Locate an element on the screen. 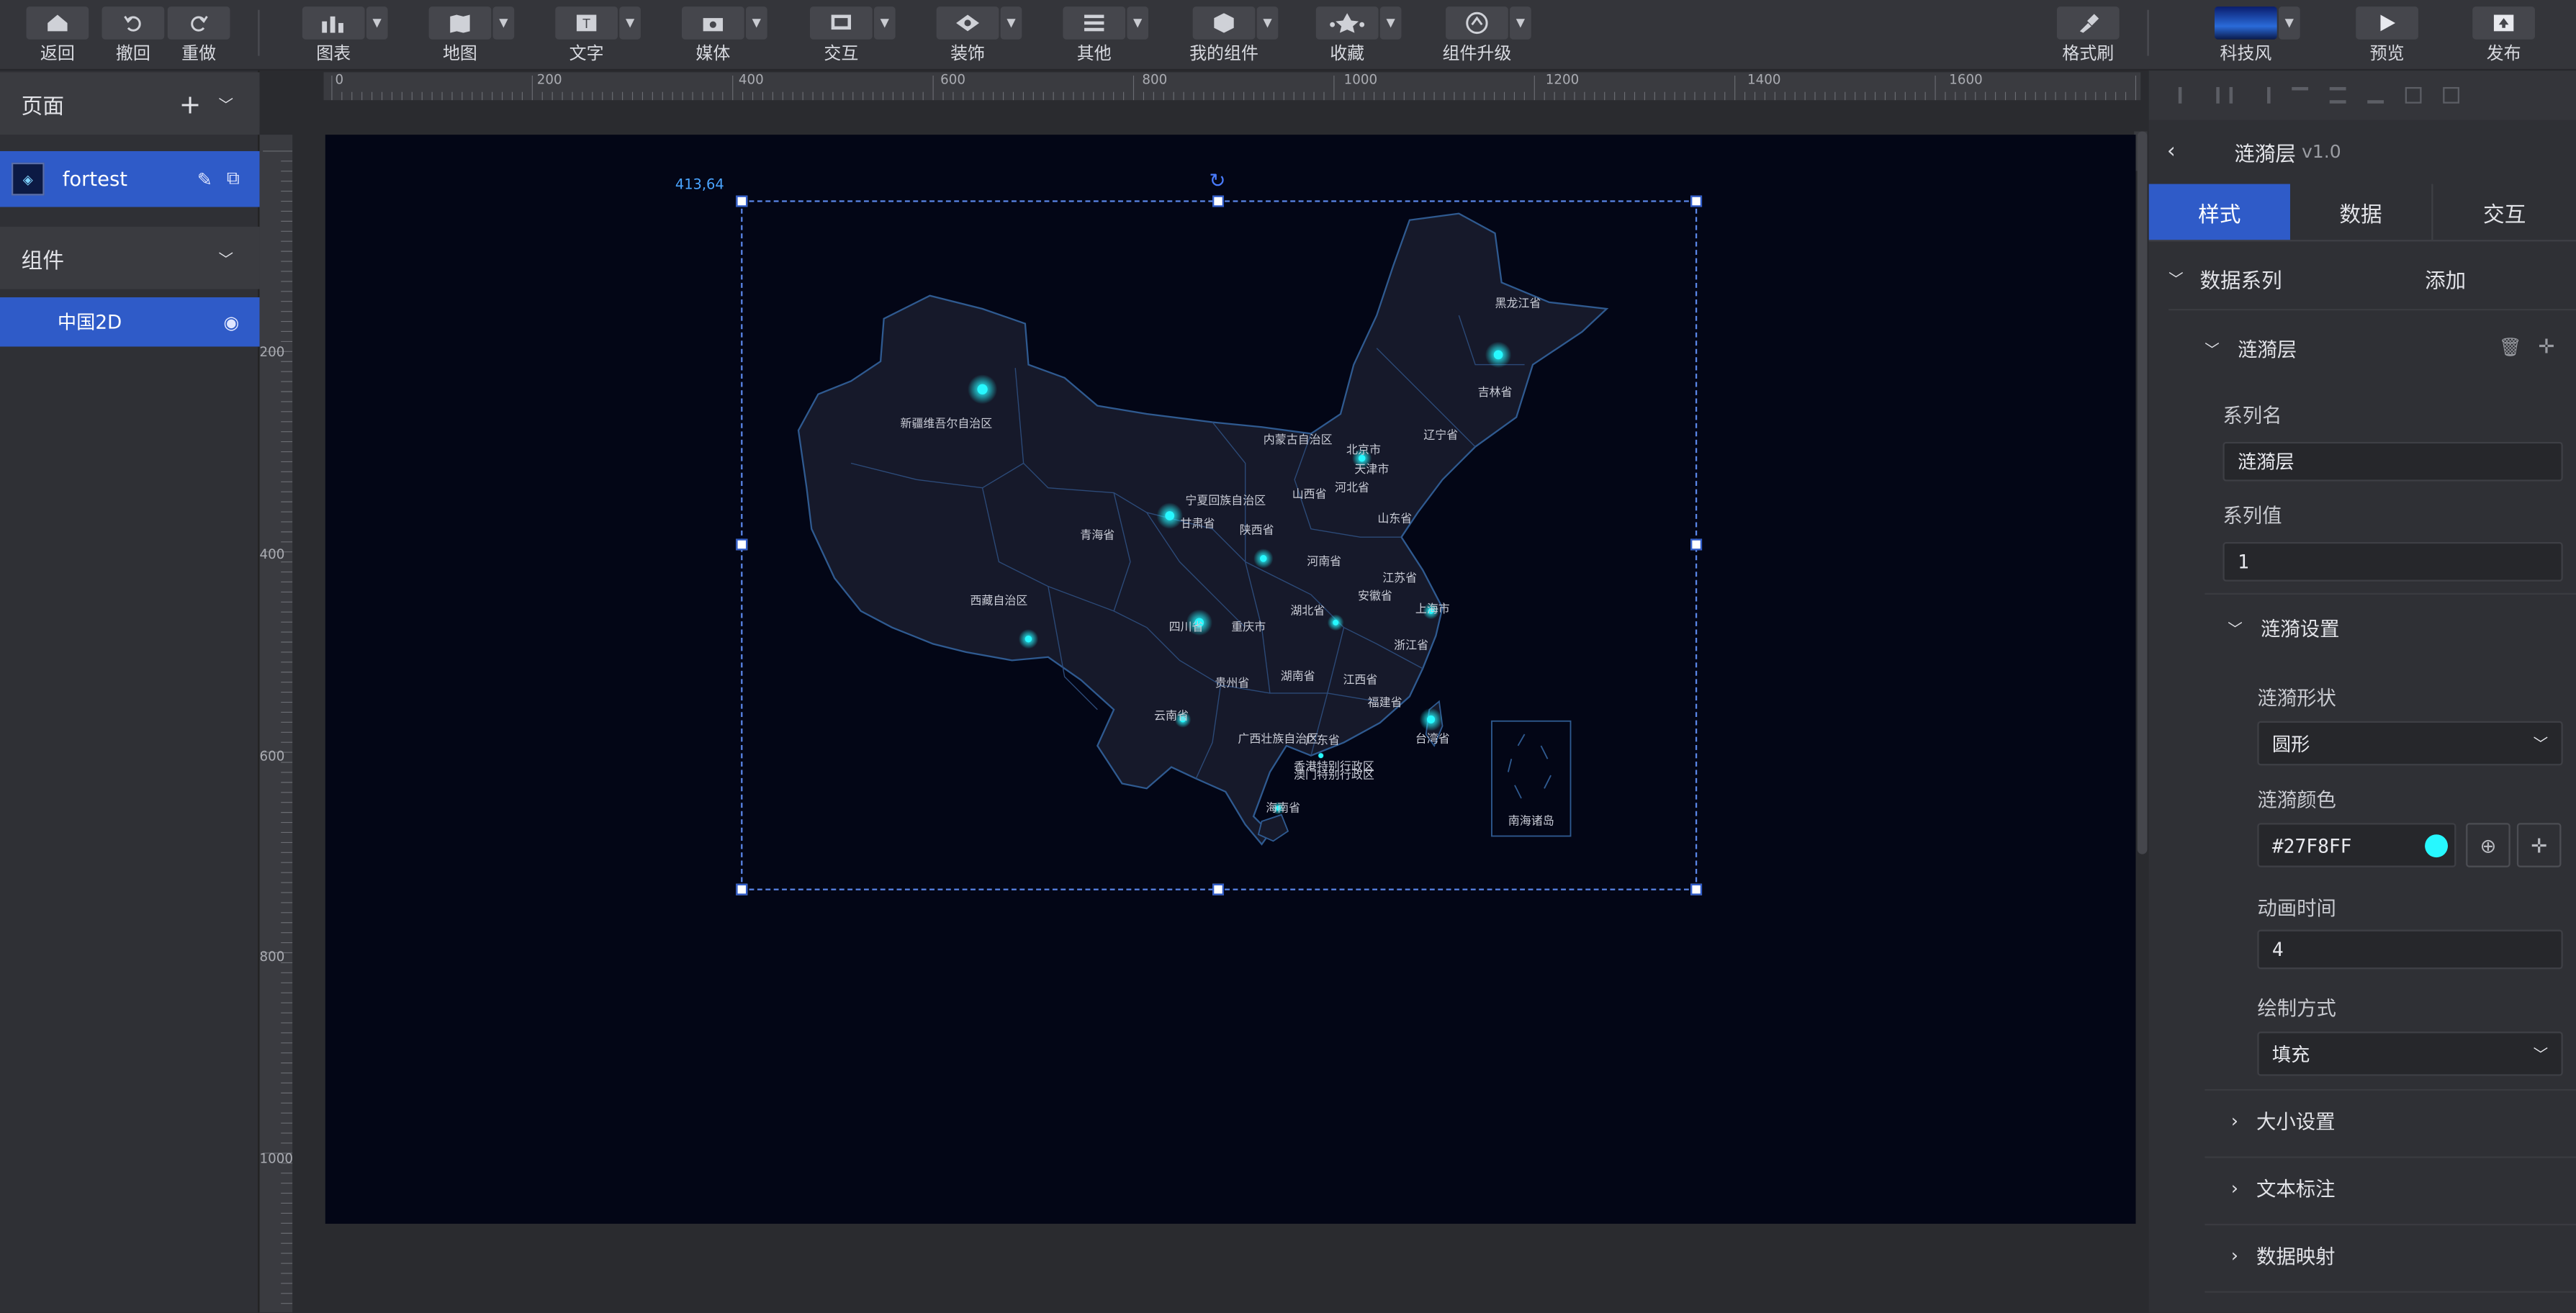 The image size is (2576, 1313). province-label: 广东省 is located at coordinates (1322, 741).